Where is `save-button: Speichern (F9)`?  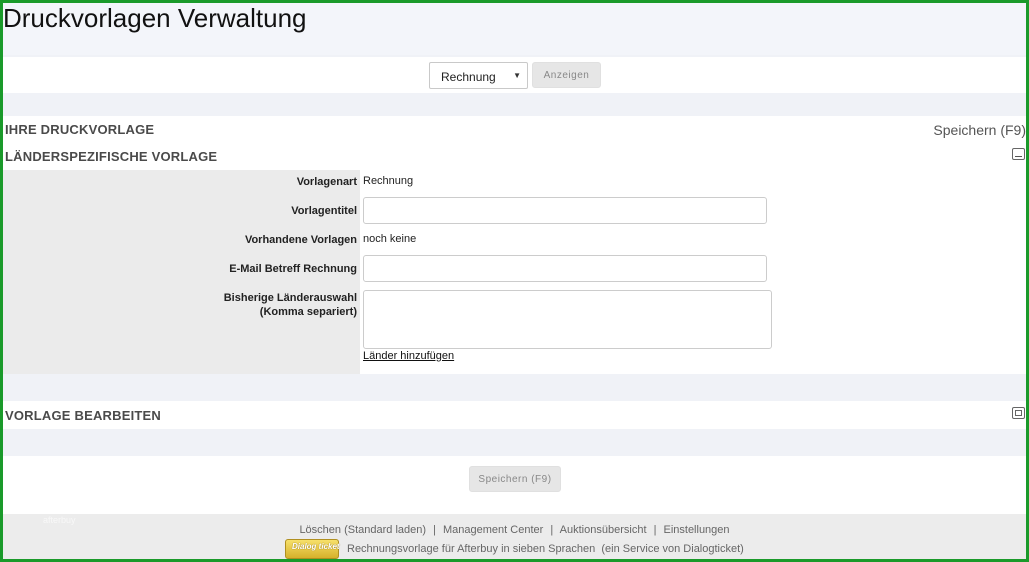
save-button: Speichern (F9) is located at coordinates (515, 479).